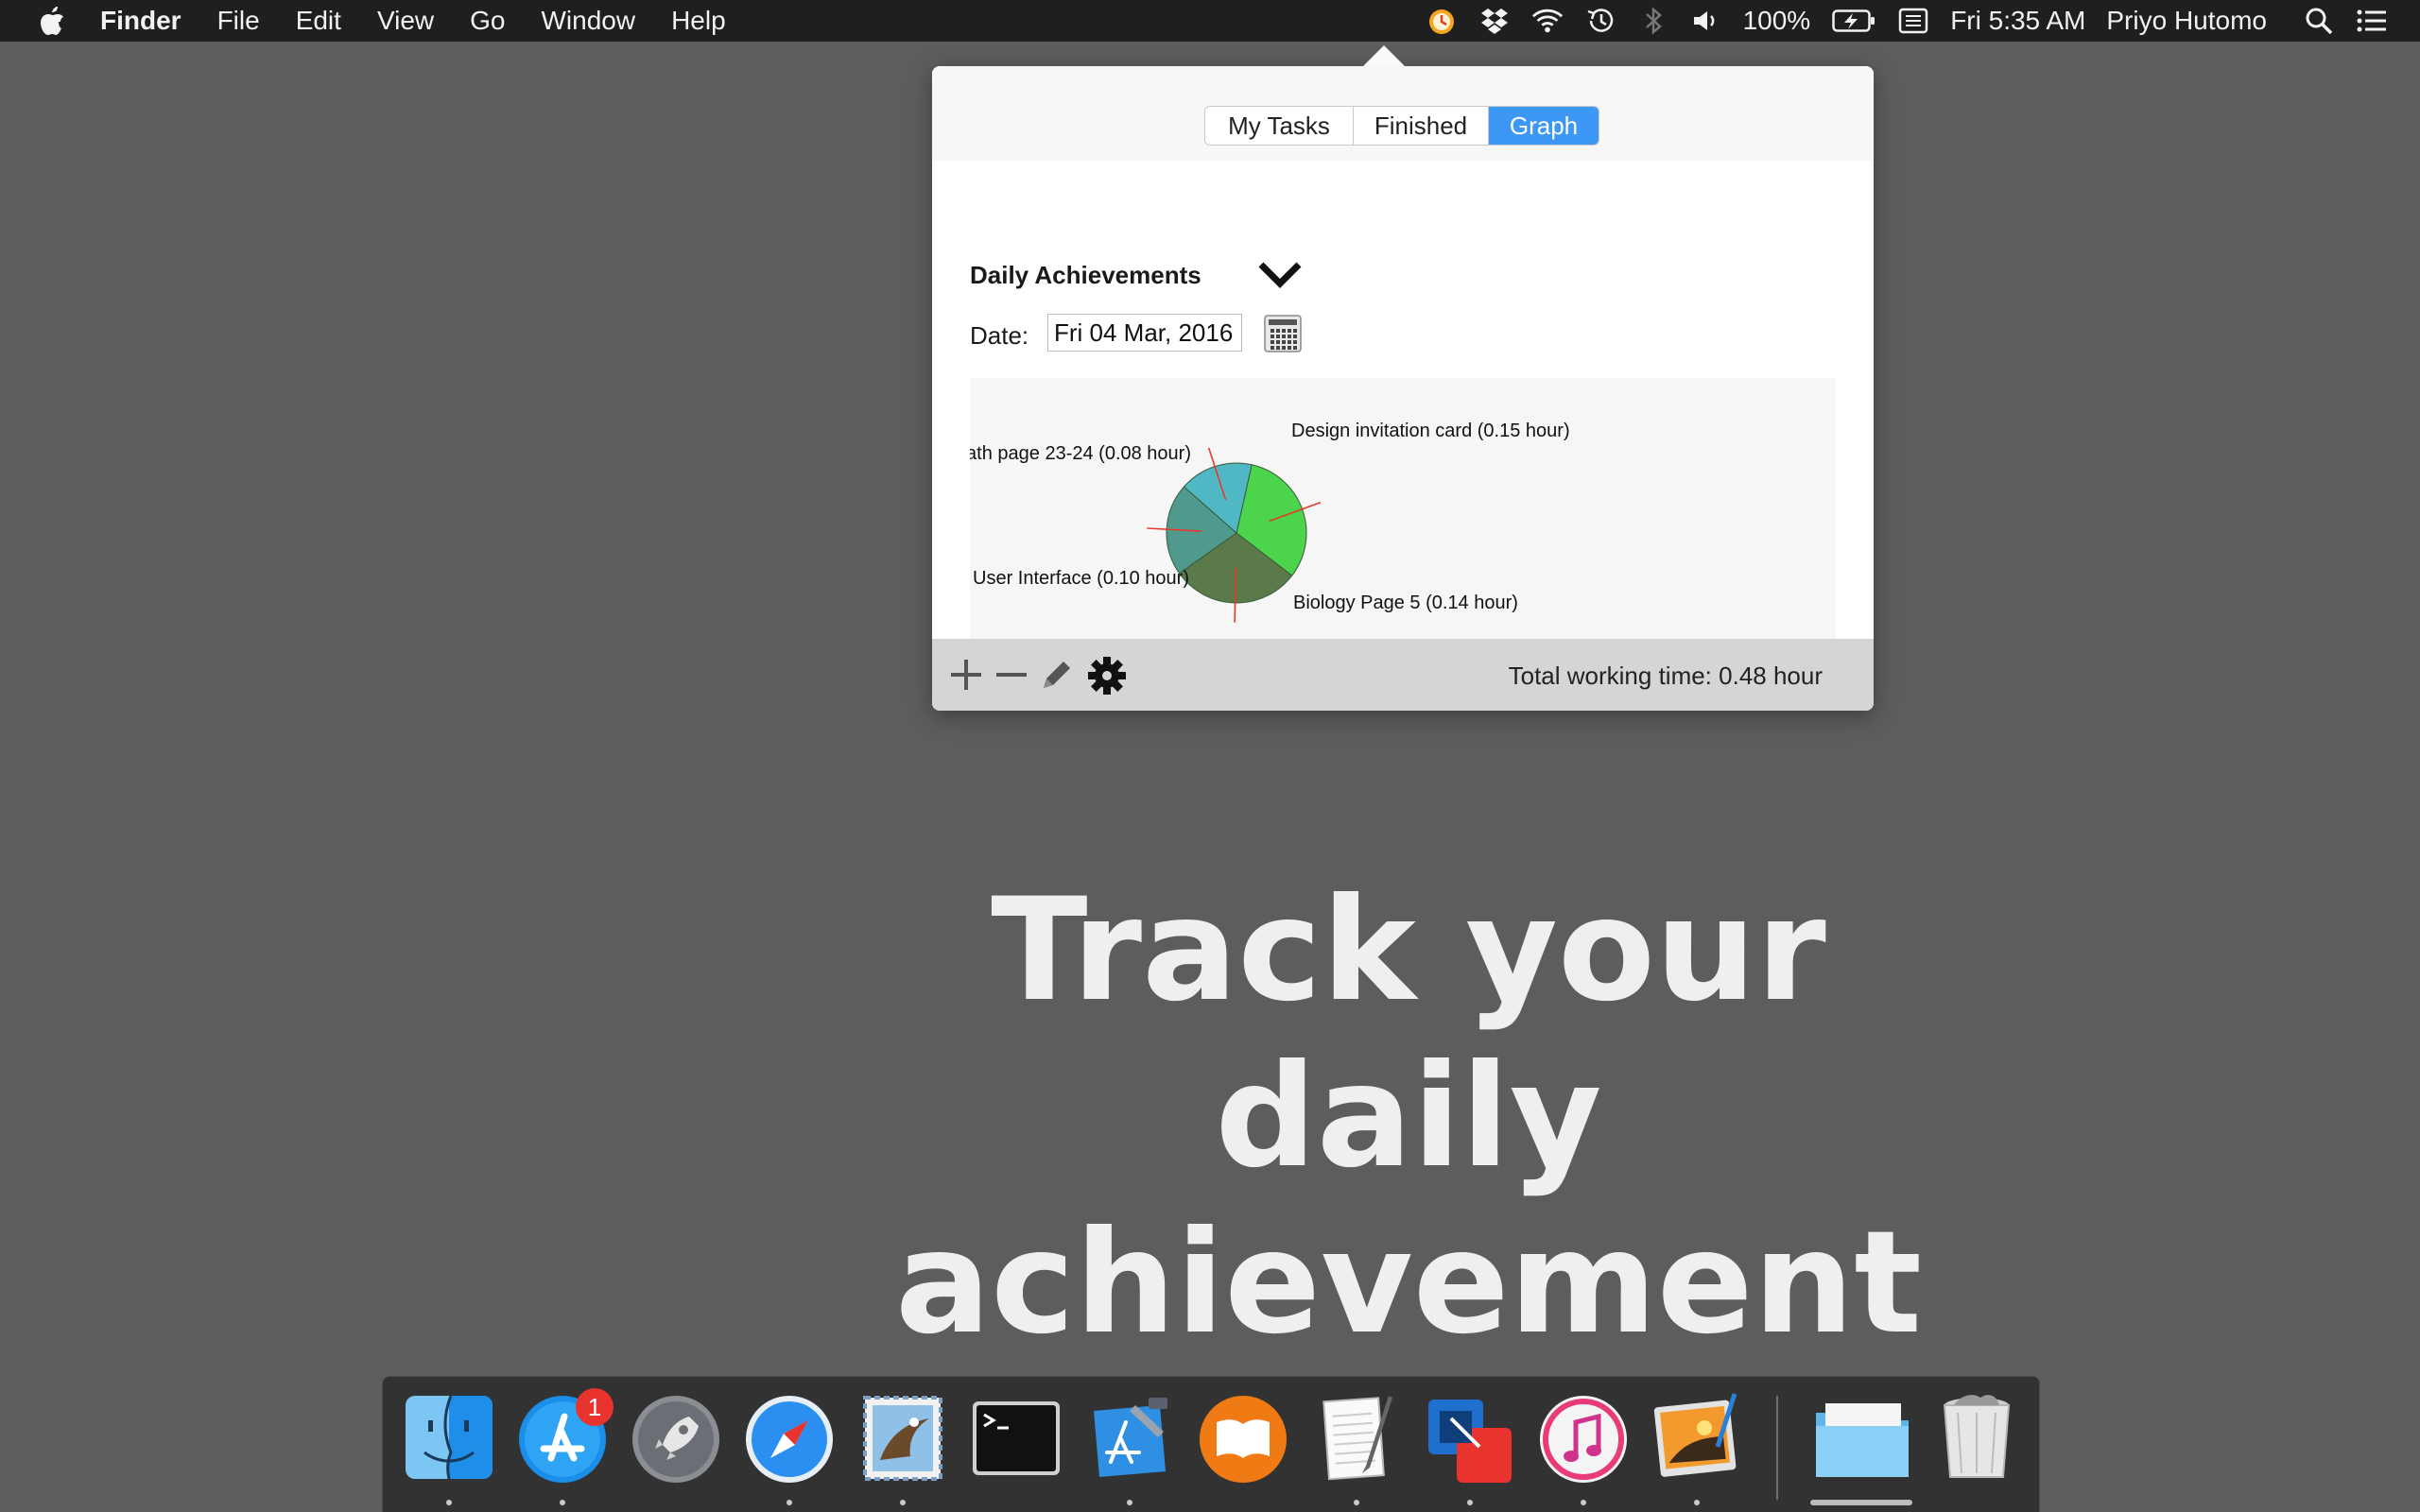  What do you see at coordinates (789, 1437) in the screenshot?
I see `dock-safari-icon` at bounding box center [789, 1437].